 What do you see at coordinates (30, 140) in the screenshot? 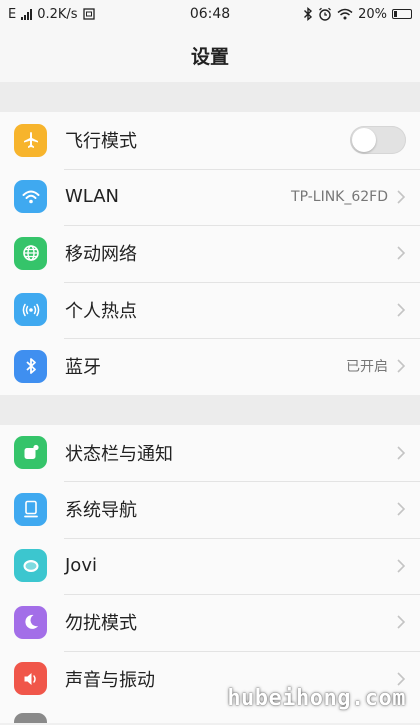
I see `airplane-icon` at bounding box center [30, 140].